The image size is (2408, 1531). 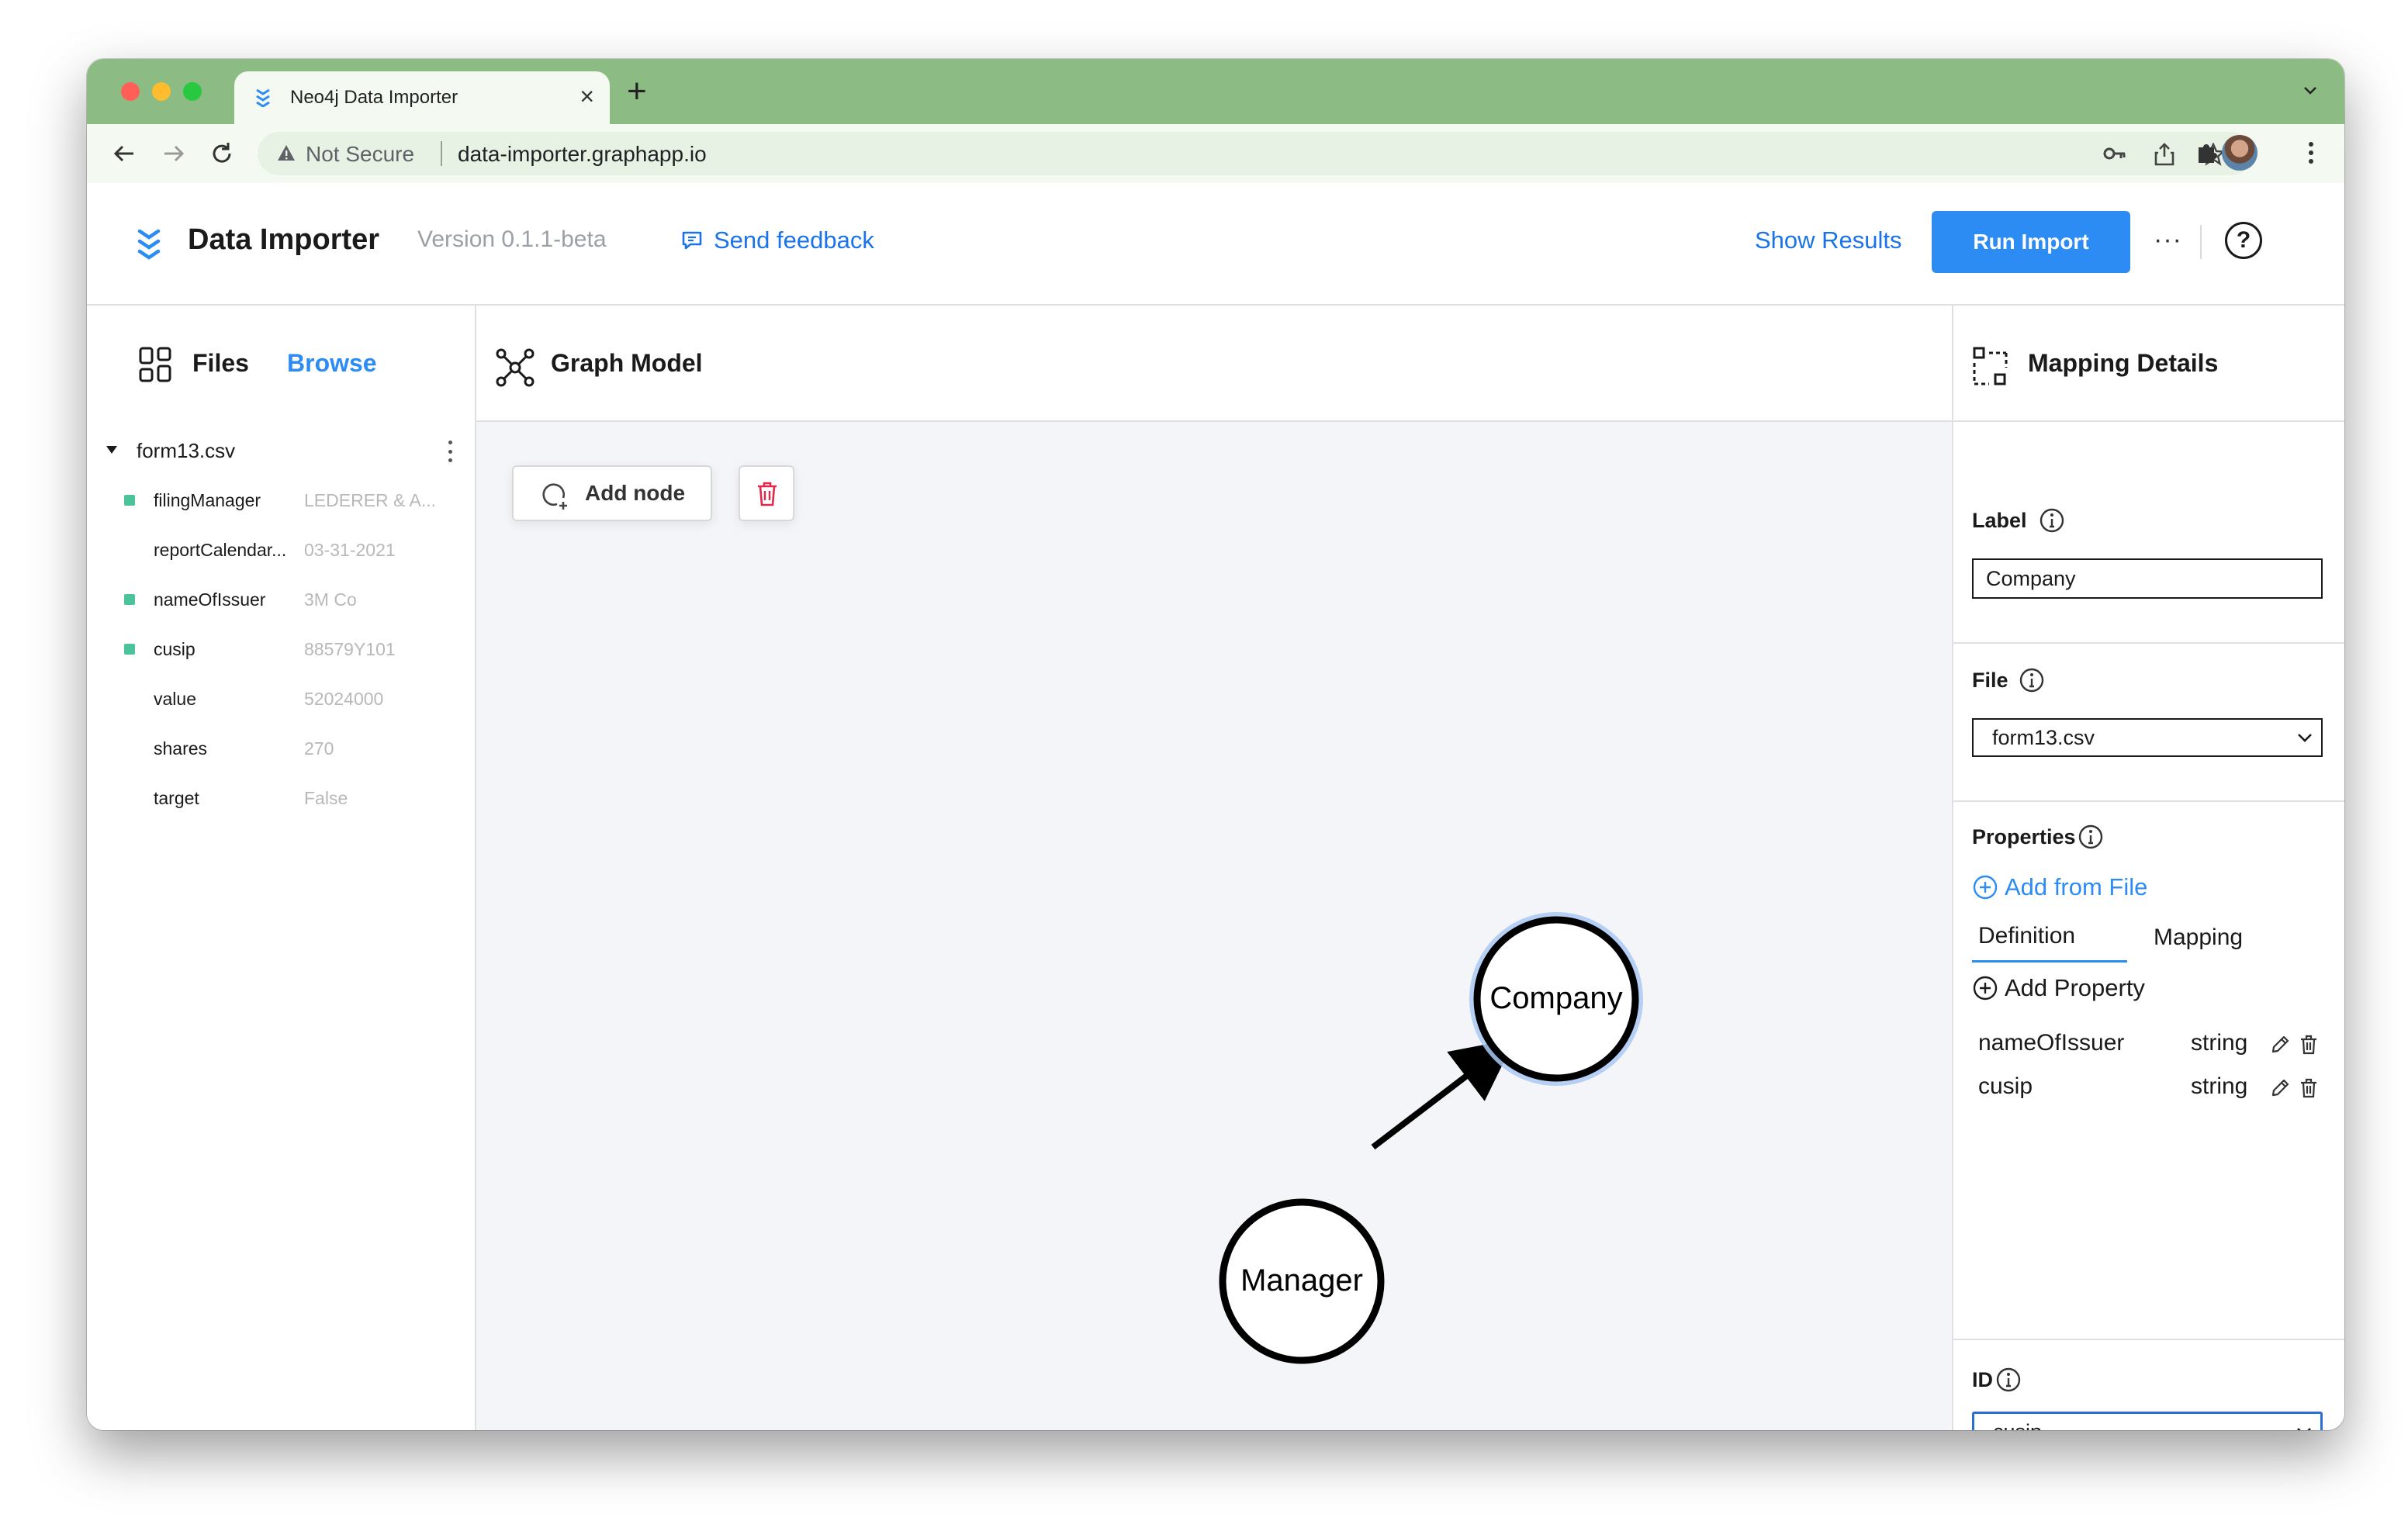 I want to click on active-tab-indicator, so click(x=2049, y=961).